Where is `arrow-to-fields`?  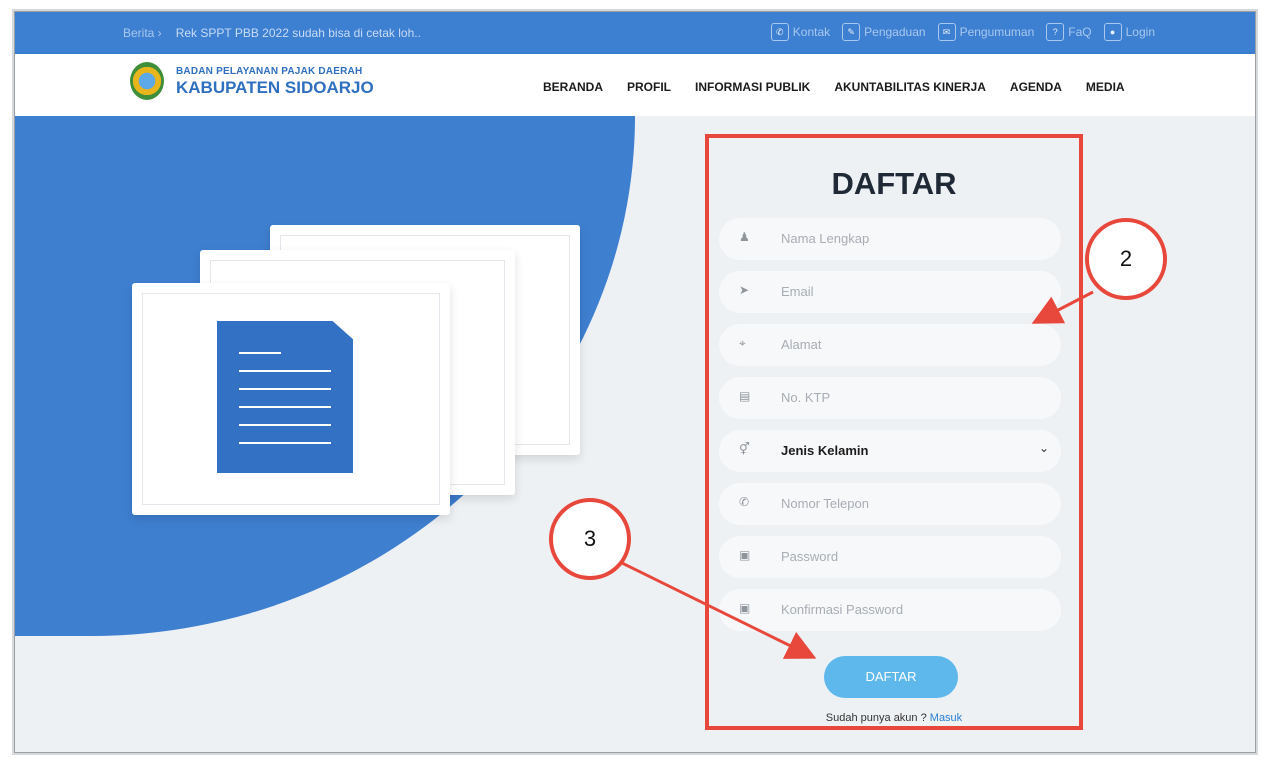 arrow-to-fields is located at coordinates (1062, 307).